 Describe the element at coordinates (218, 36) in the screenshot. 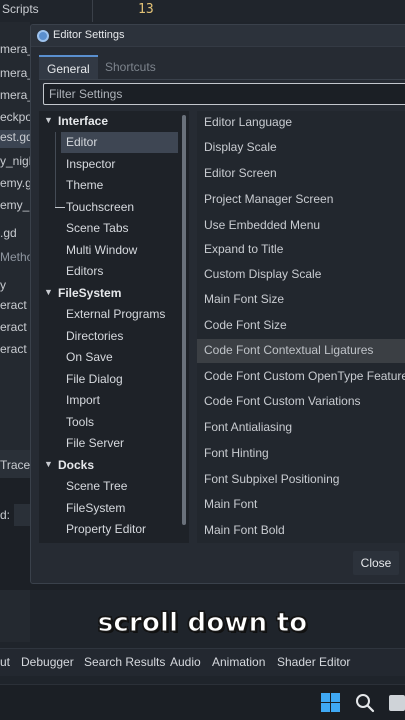

I see `dialog-titlebar: Editor Settings` at that location.